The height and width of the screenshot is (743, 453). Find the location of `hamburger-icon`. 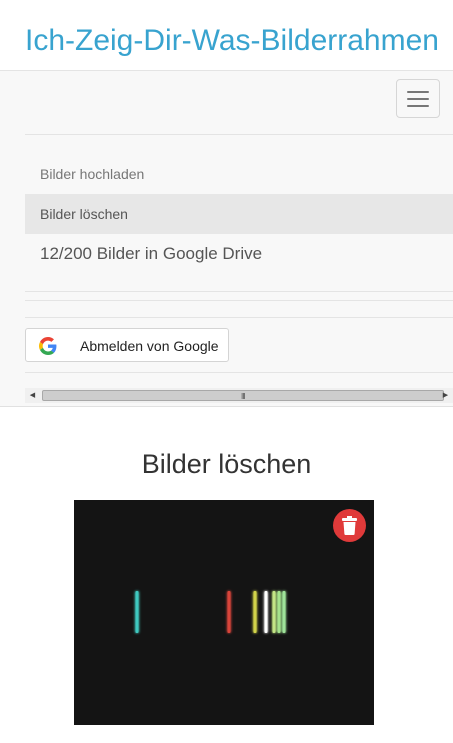

hamburger-icon is located at coordinates (418, 92).